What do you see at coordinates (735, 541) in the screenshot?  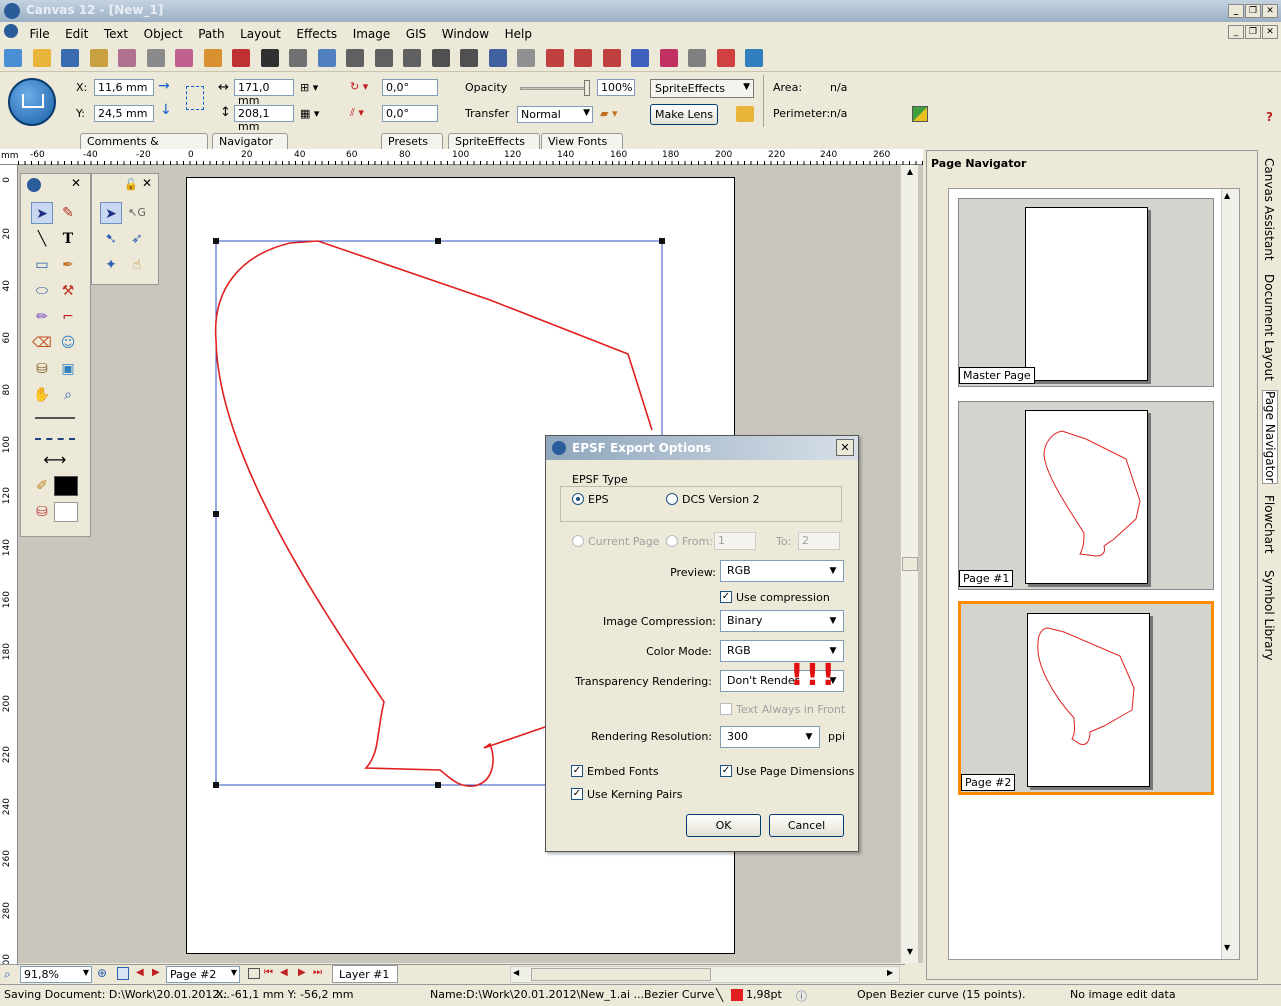 I see `from-field: 1` at bounding box center [735, 541].